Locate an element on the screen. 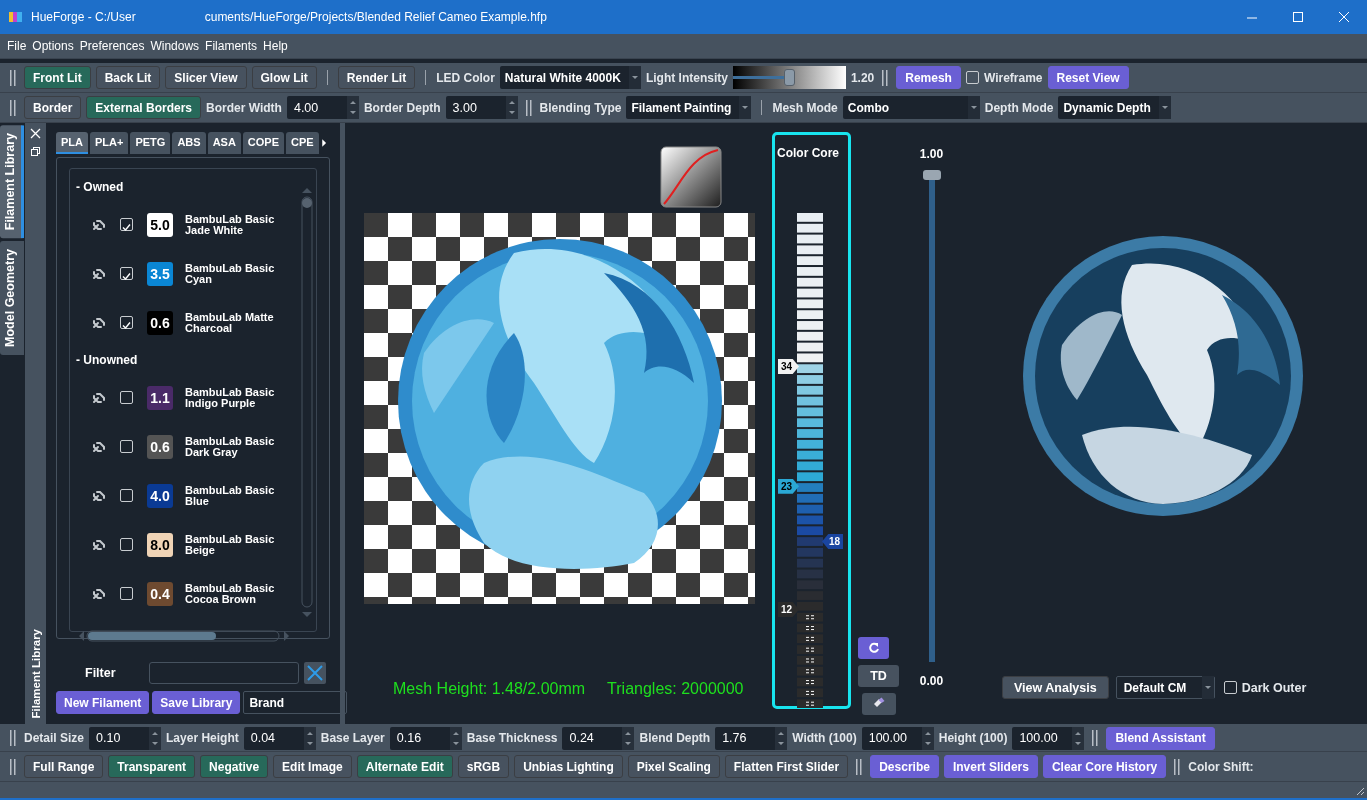 The image size is (1367, 800). spin-box: 0.04 is located at coordinates (279, 738).